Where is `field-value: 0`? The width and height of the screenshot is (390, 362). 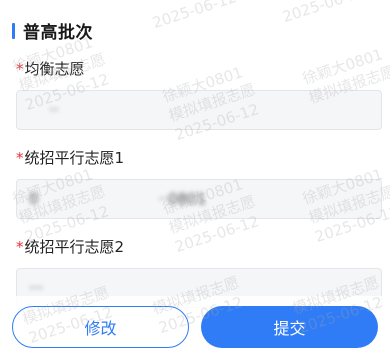 field-value: 0 is located at coordinates (34, 199).